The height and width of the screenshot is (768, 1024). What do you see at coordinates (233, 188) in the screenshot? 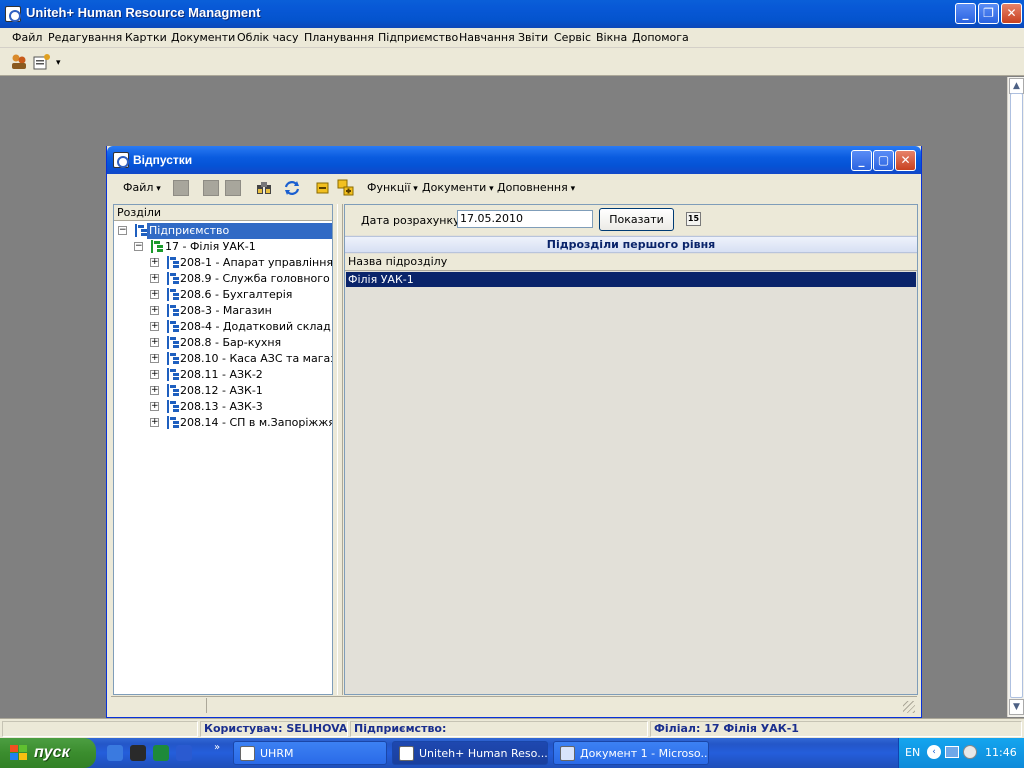
I see `disabled-tool-icon` at bounding box center [233, 188].